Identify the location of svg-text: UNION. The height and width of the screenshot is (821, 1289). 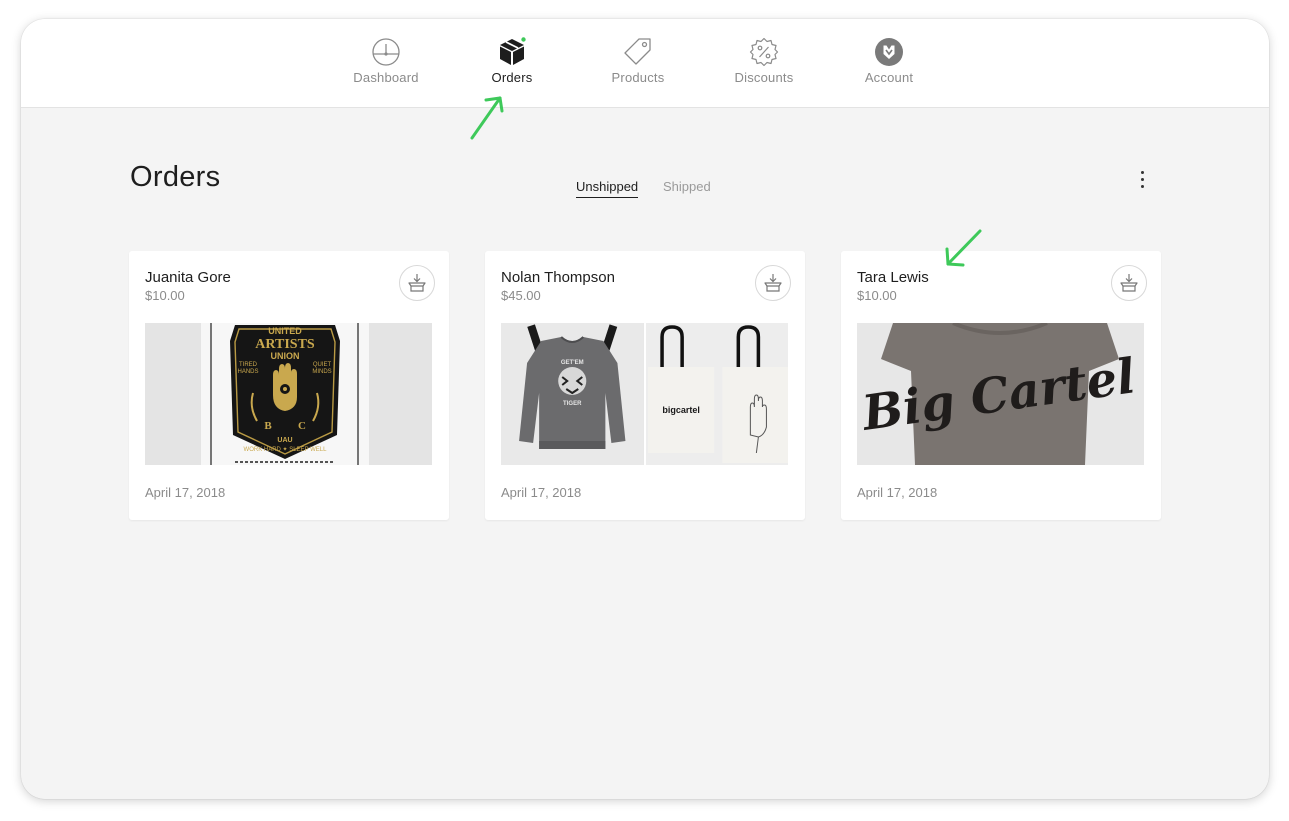
(285, 356).